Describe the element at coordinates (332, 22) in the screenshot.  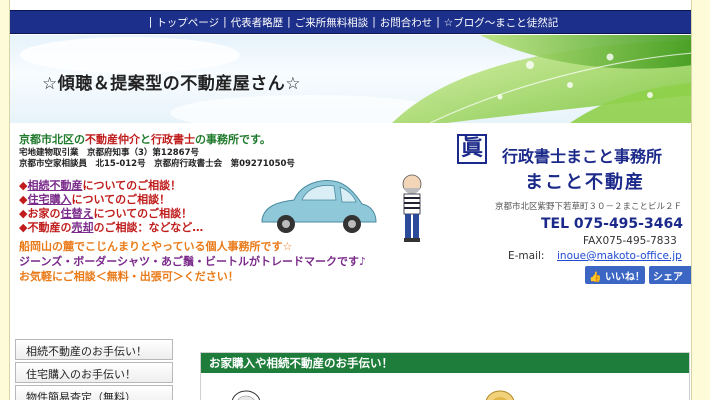
I see `nav-link-free-consultation: ご来所無料相談` at that location.